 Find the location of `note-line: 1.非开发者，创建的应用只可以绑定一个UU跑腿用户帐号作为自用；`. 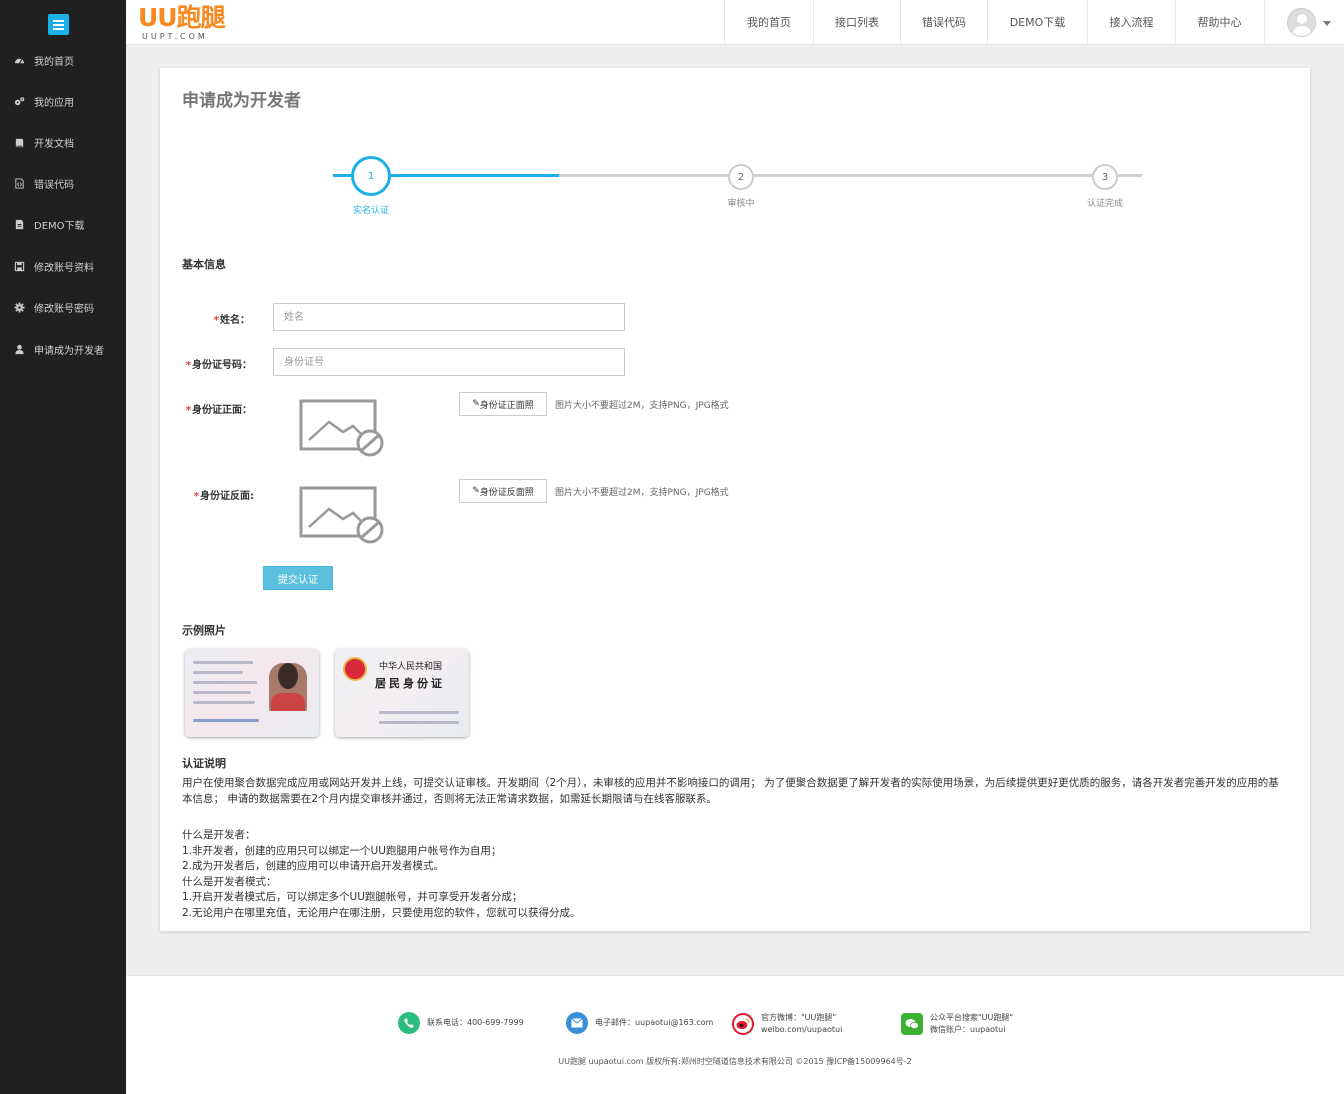

note-line: 1.非开发者，创建的应用只可以绑定一个UU跑腿用户帐号作为自用； is located at coordinates (342, 850).